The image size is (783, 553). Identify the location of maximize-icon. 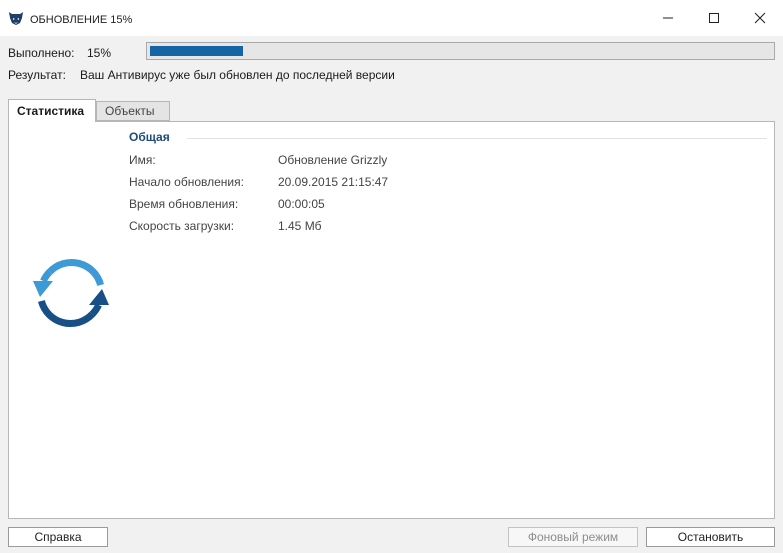
(714, 18).